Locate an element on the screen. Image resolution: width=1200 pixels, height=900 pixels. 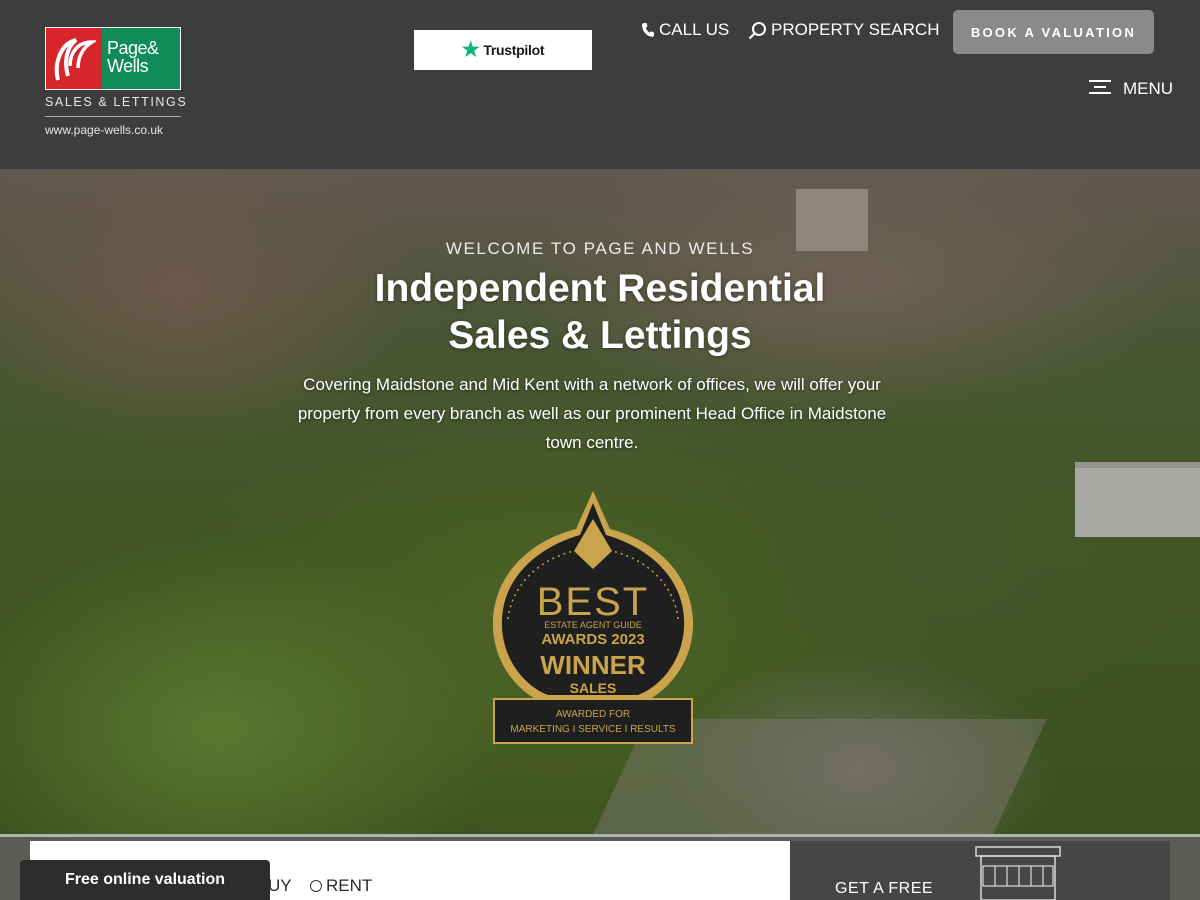
shopfront-icon is located at coordinates (1018, 873).